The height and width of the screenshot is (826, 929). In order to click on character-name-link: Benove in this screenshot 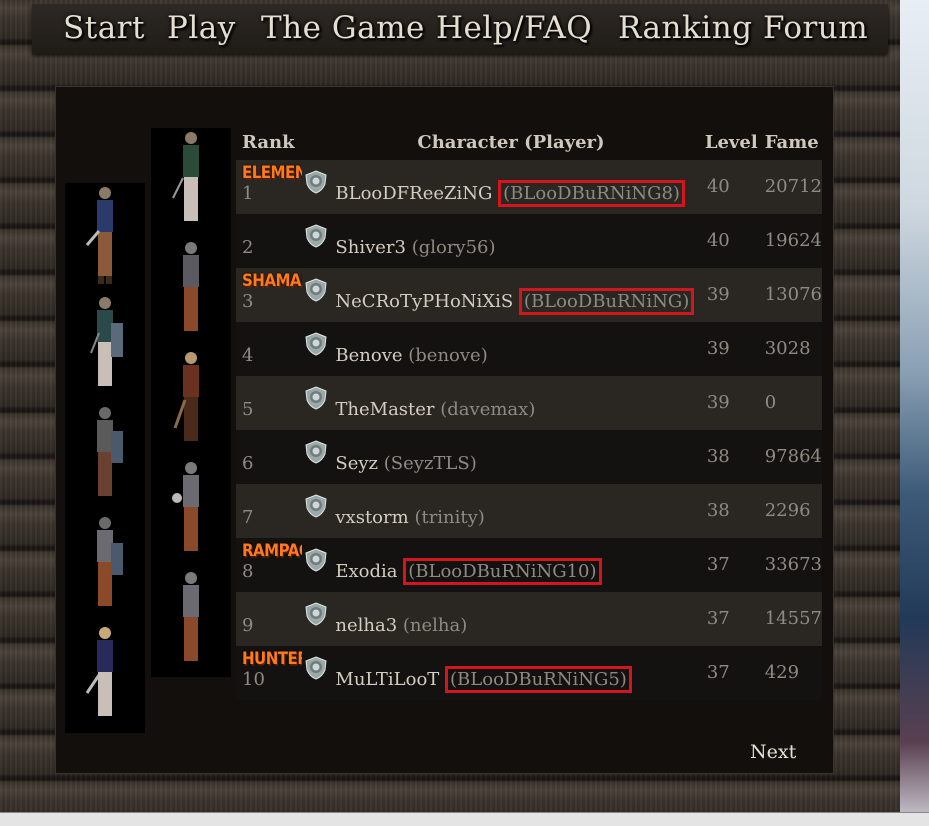, I will do `click(368, 355)`.